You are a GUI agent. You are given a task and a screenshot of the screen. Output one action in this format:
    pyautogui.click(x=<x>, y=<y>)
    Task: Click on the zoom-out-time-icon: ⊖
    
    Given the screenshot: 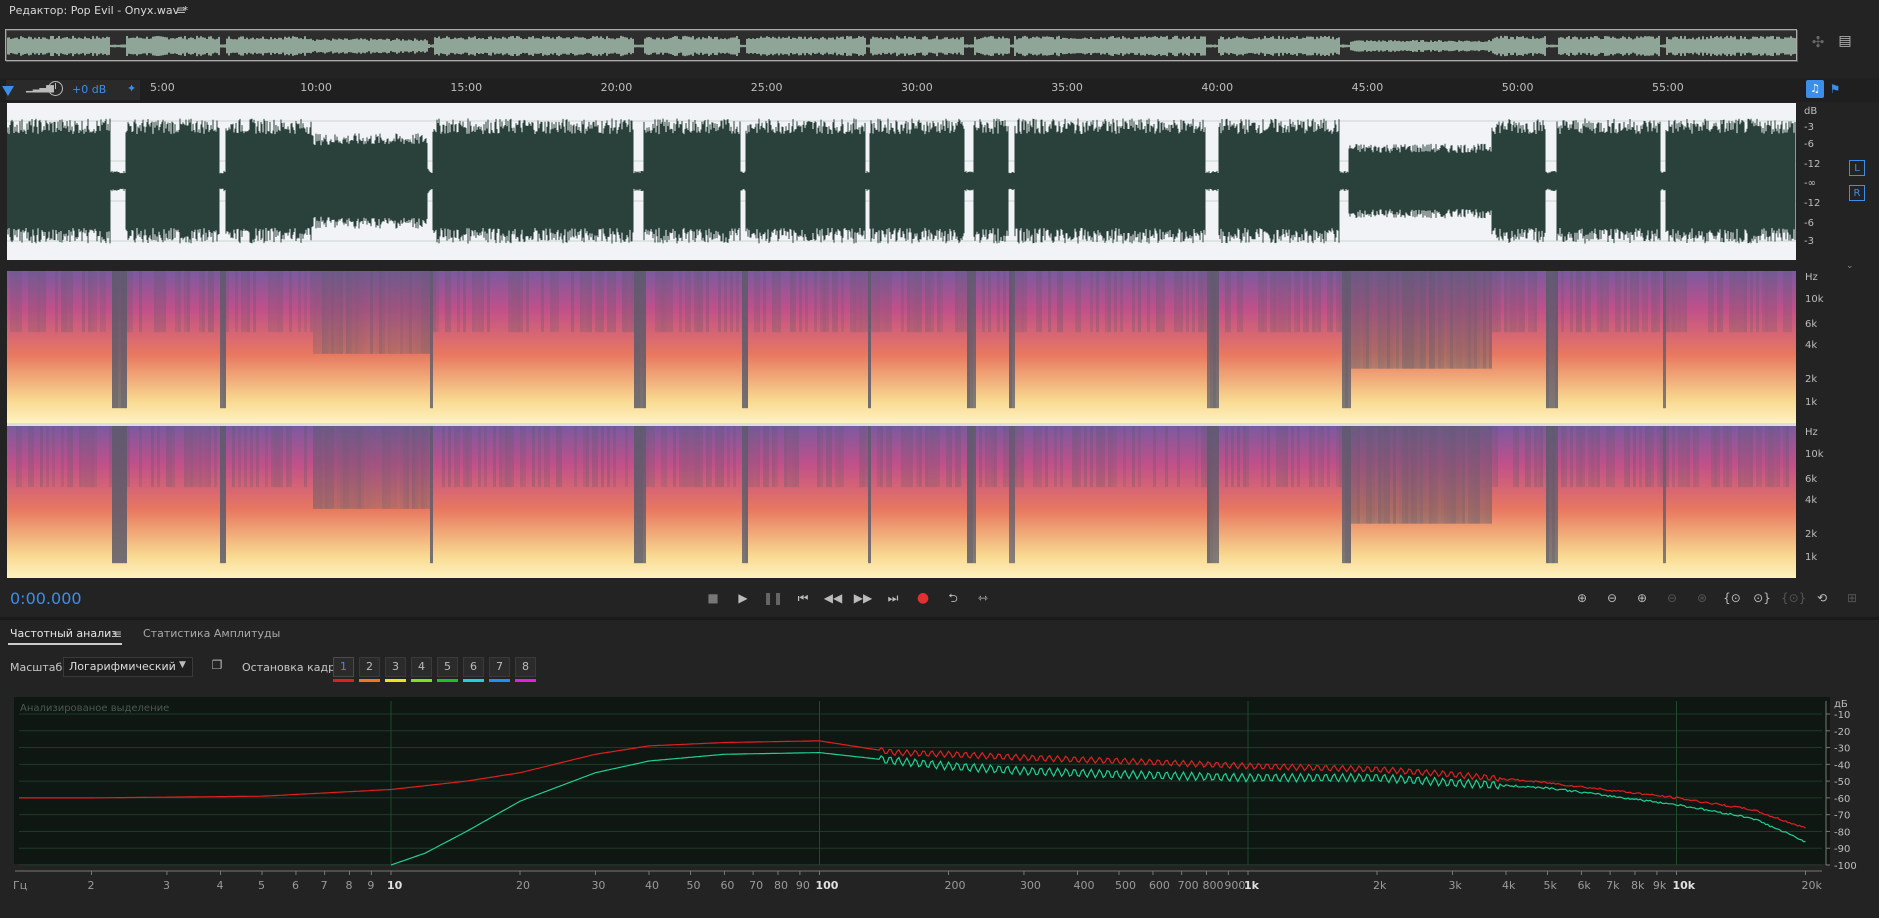 What is the action you would take?
    pyautogui.click(x=1672, y=598)
    